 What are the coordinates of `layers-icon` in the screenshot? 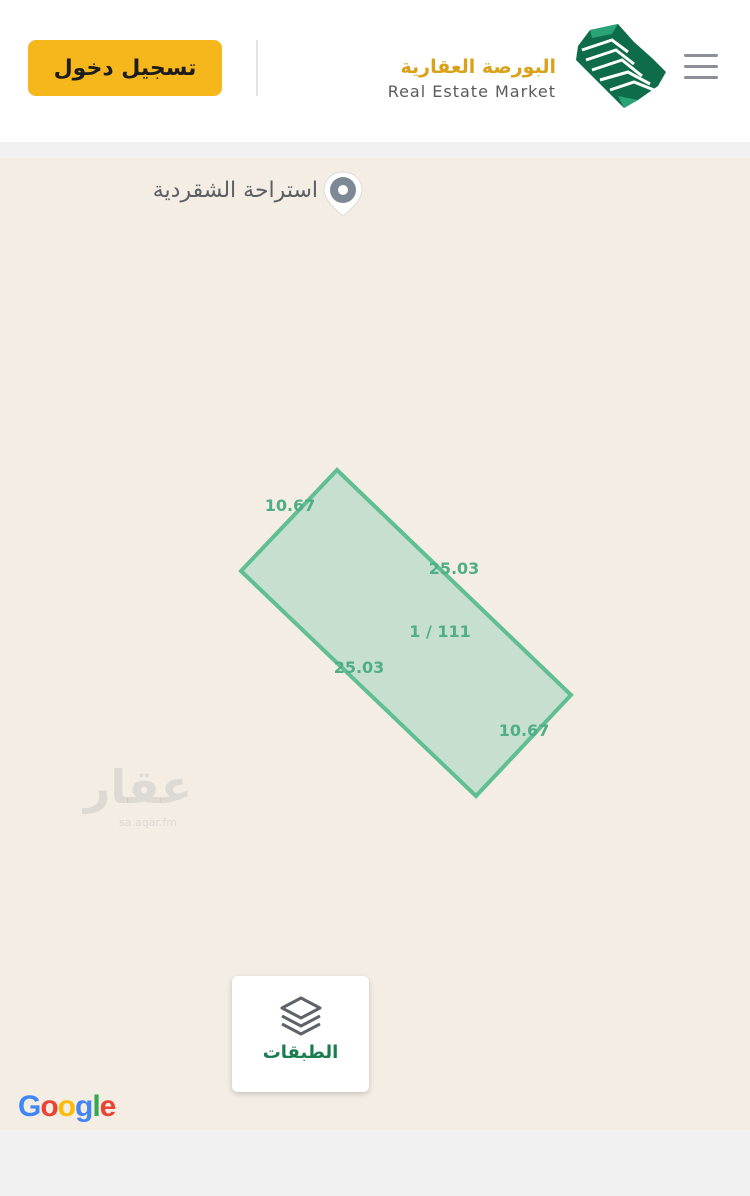 It's located at (301, 1016).